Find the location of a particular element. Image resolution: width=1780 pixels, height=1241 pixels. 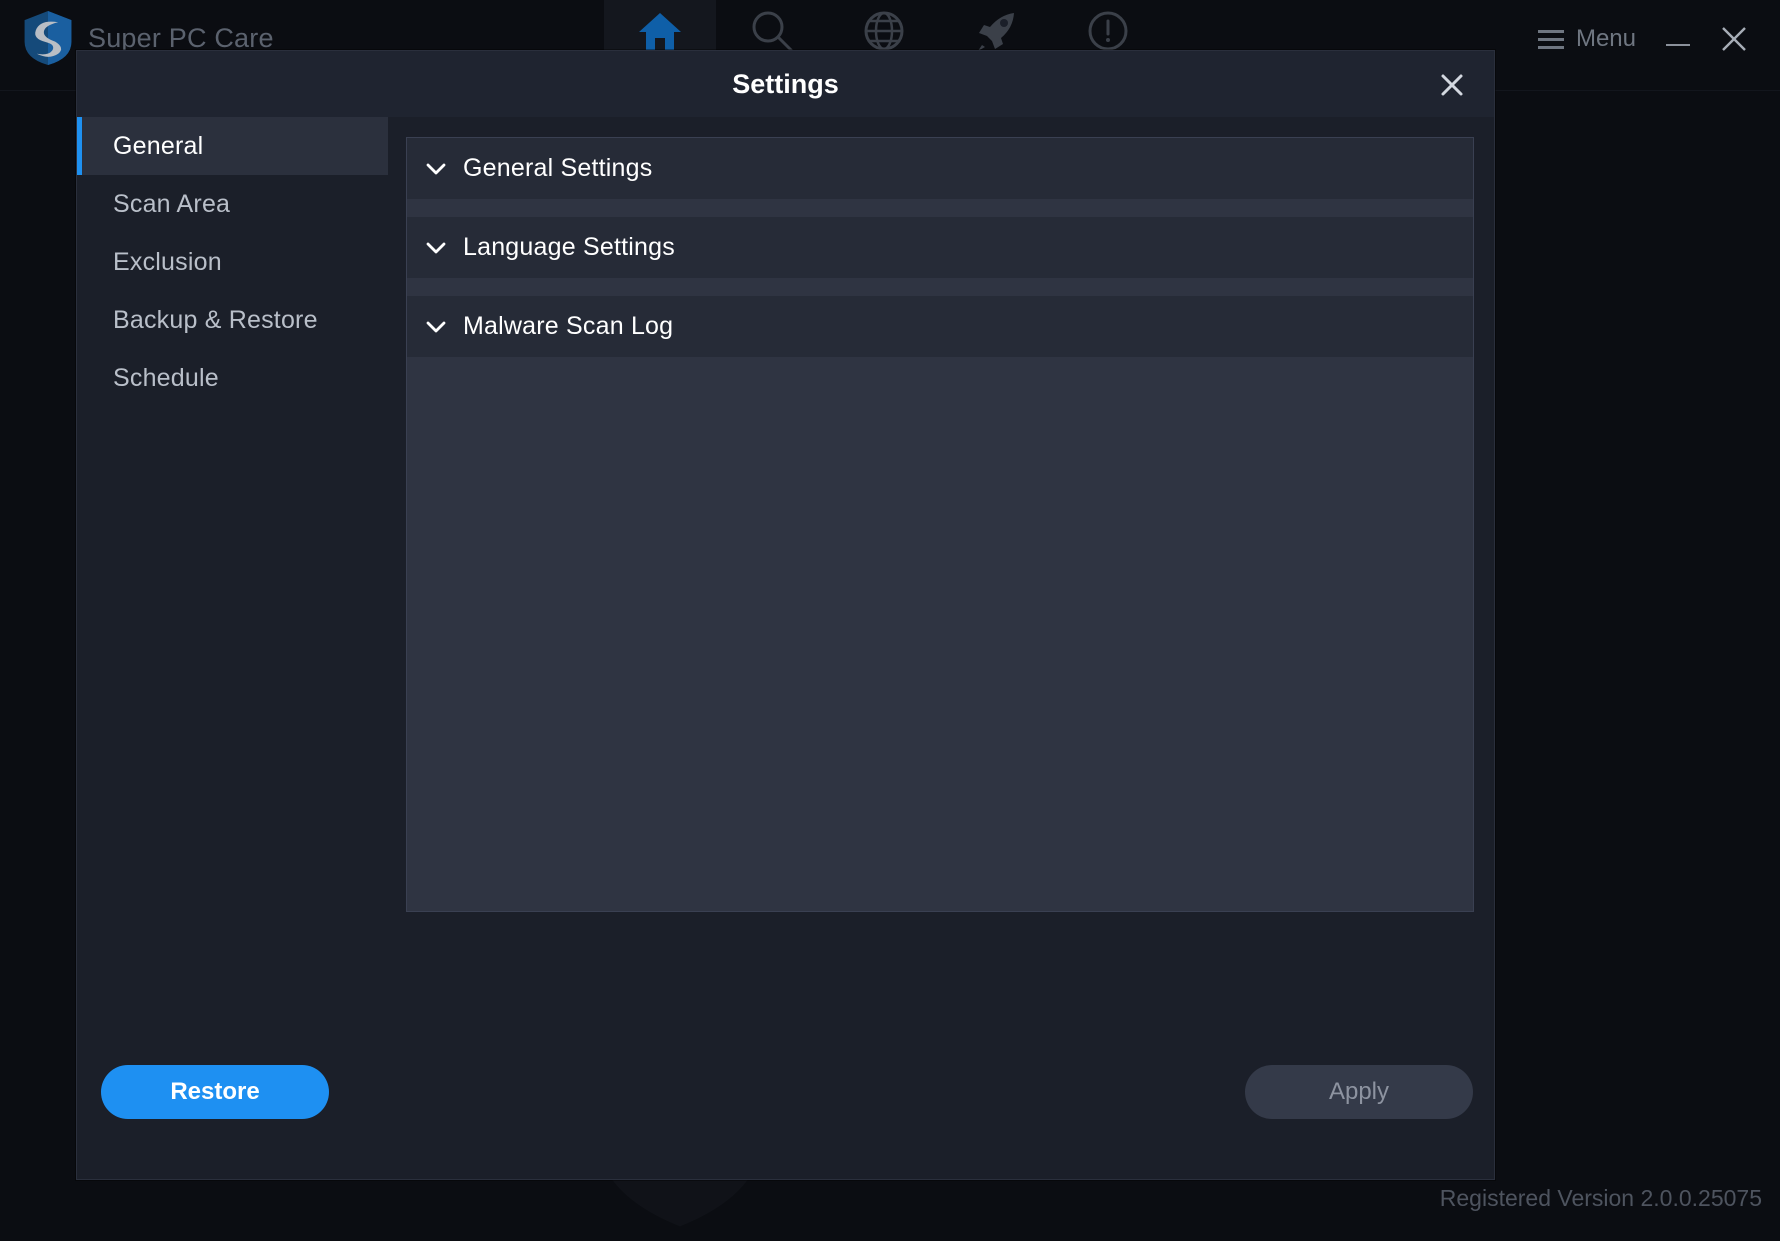

app-title: Super PC Care is located at coordinates (181, 37).